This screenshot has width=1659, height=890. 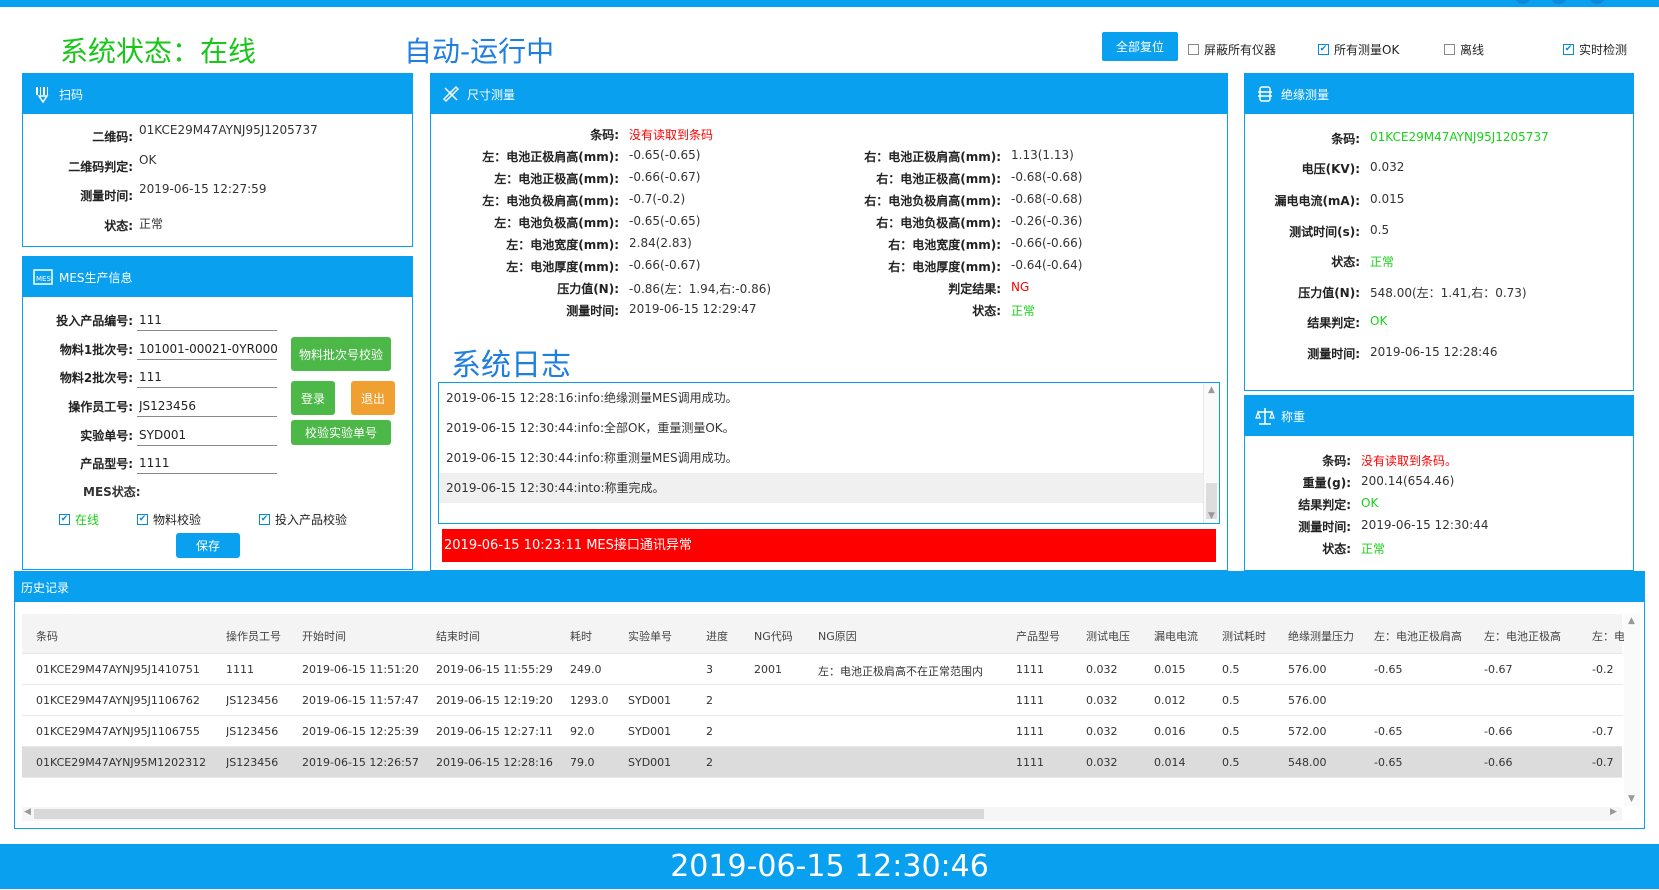 What do you see at coordinates (360, 762) in the screenshot?
I see `table-cell: 2019-06-15 12:26:57` at bounding box center [360, 762].